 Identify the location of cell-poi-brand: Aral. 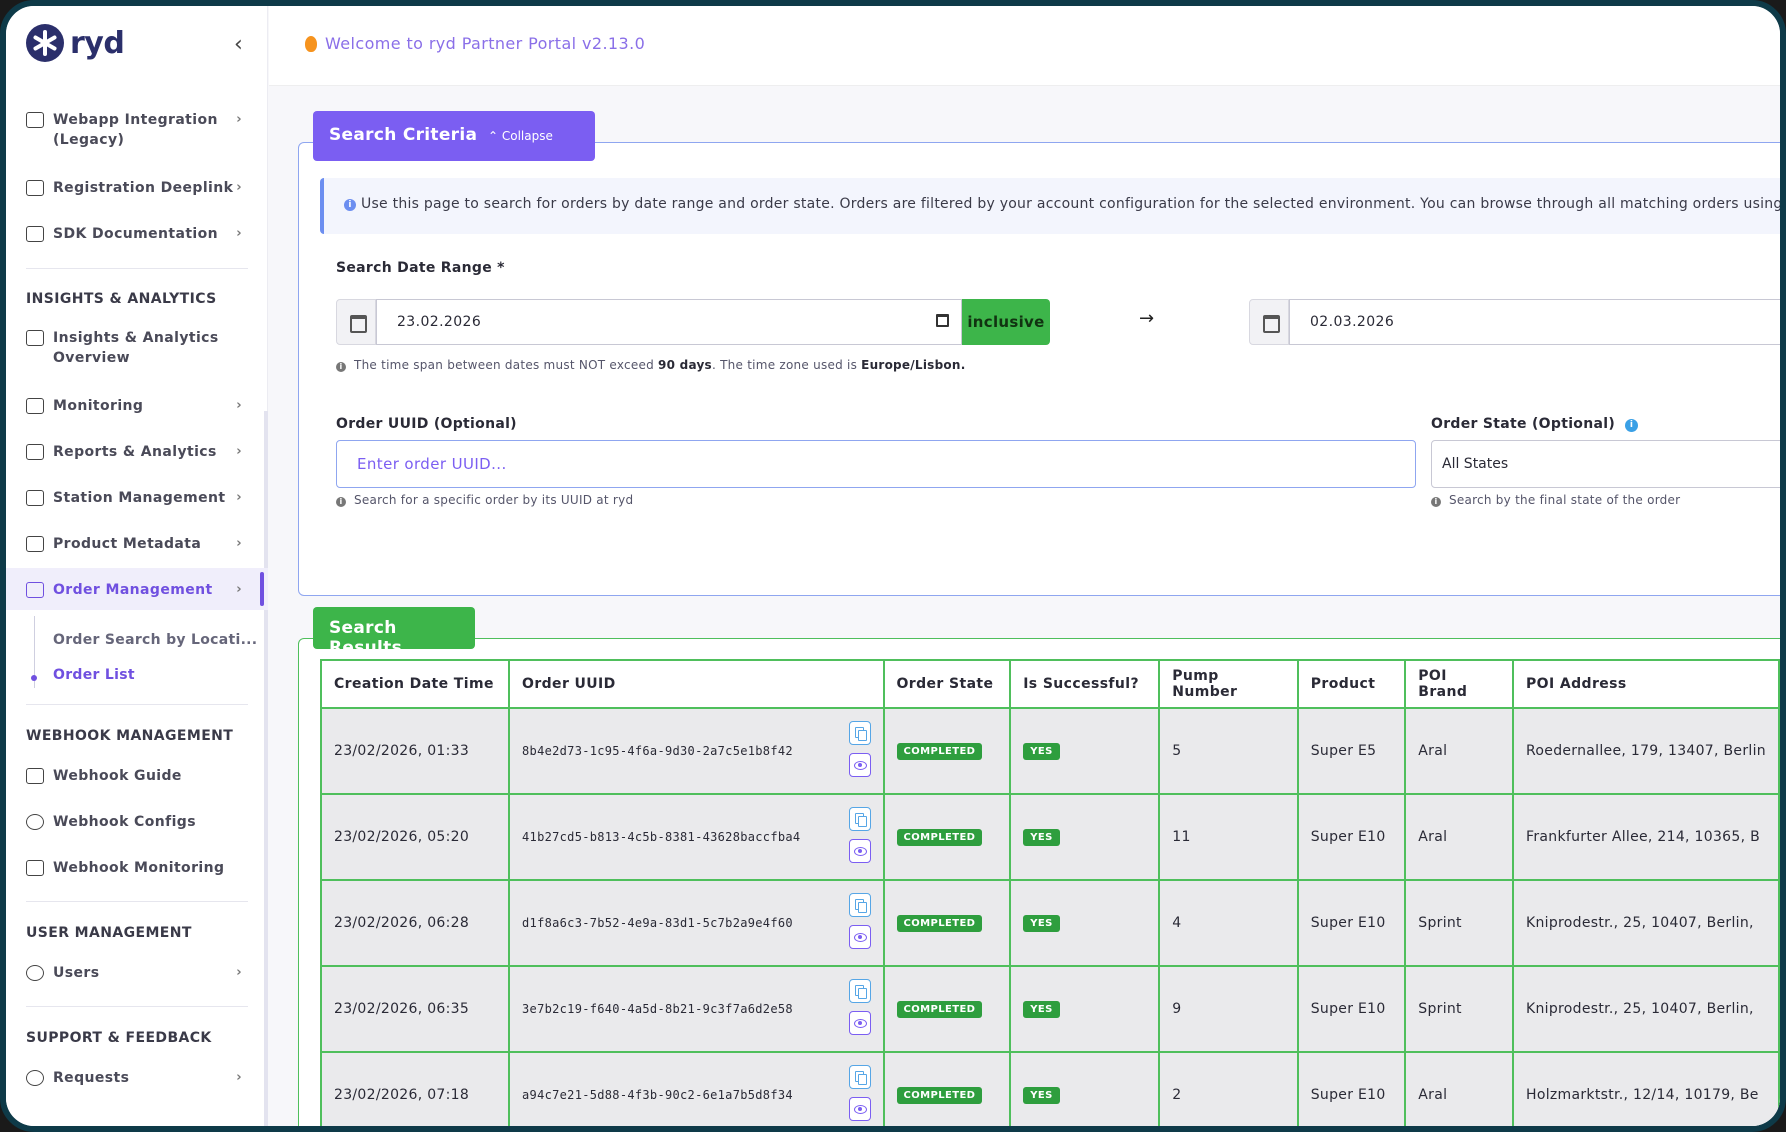
(1459, 1088).